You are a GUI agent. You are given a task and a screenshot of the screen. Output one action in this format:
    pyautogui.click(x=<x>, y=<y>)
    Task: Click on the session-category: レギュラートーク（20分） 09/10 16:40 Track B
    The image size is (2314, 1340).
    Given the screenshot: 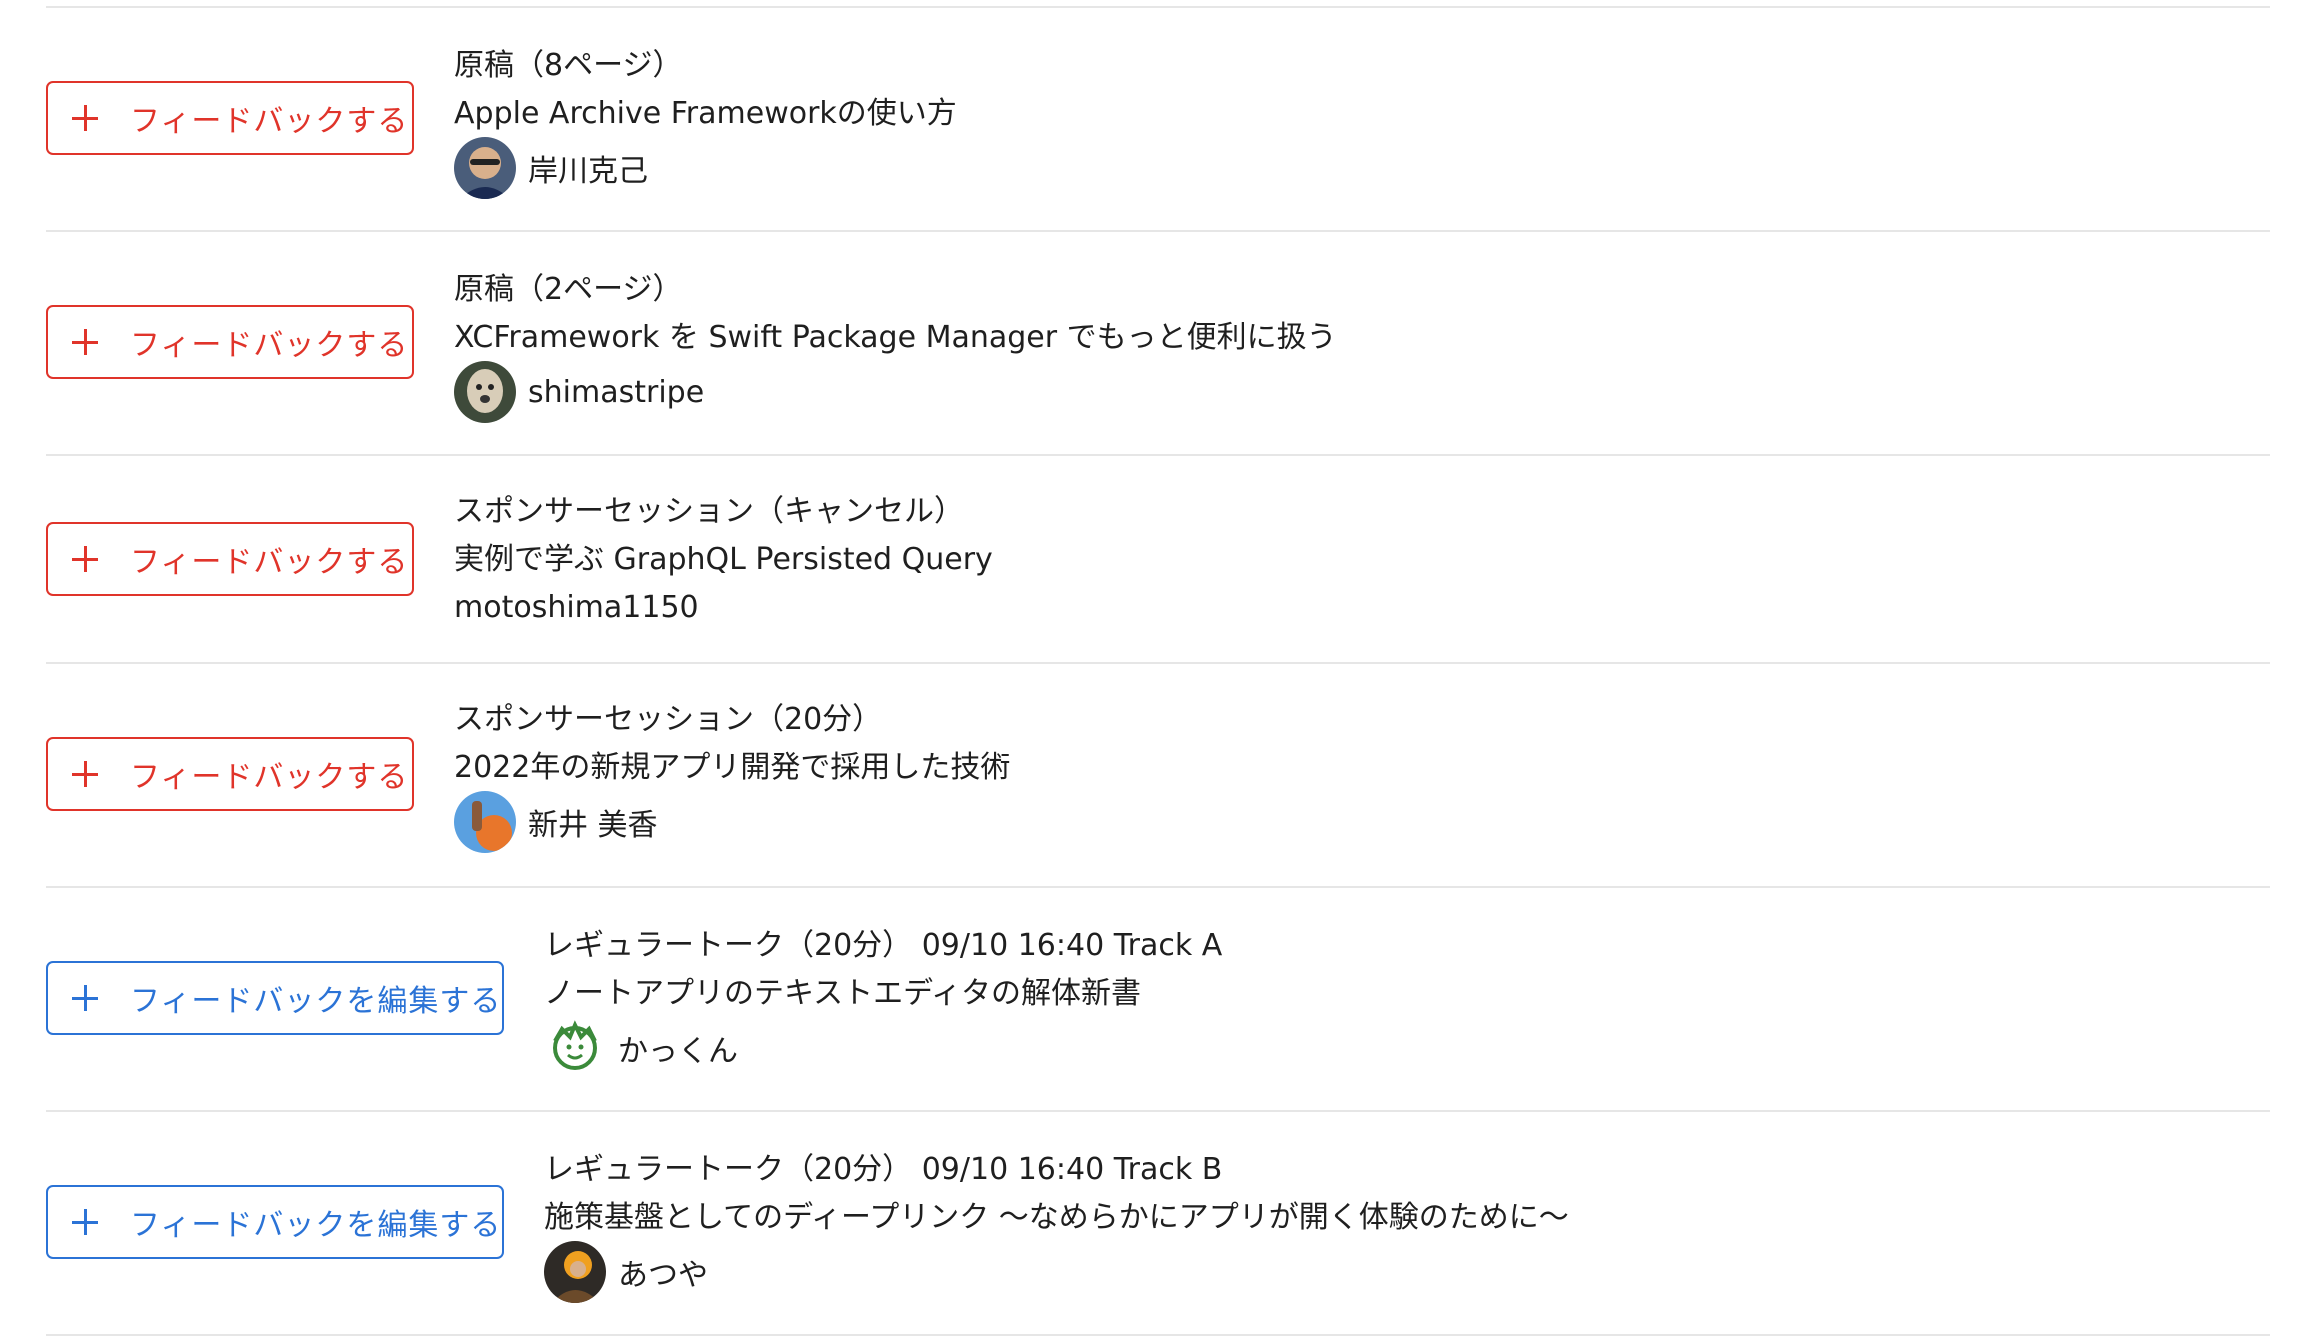 What is the action you would take?
    pyautogui.click(x=883, y=1169)
    